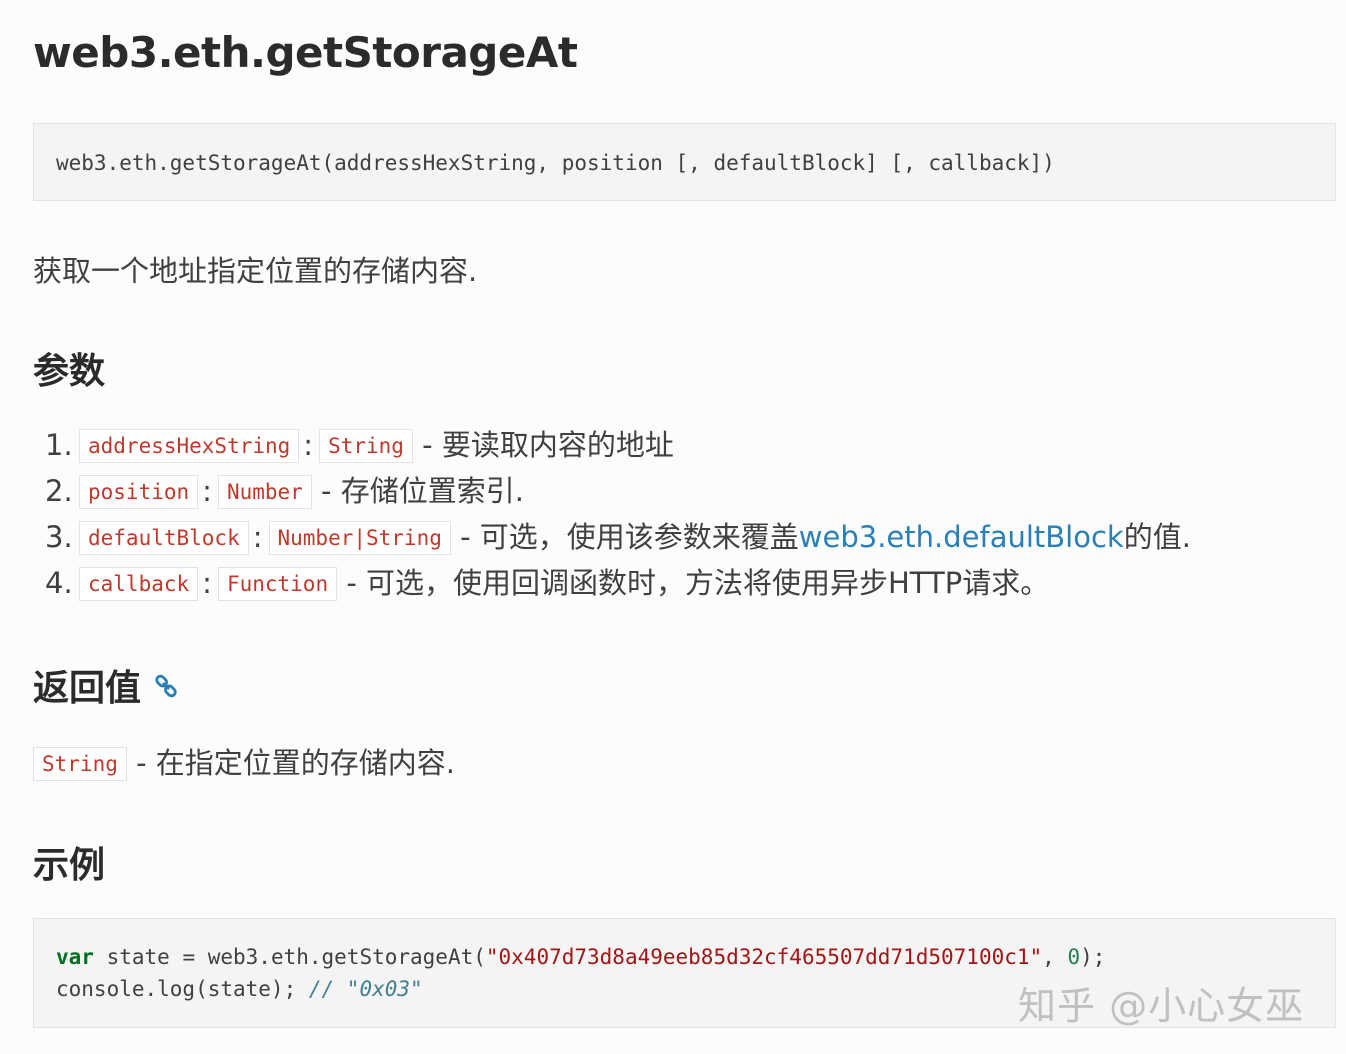  I want to click on param-name: position, so click(139, 492).